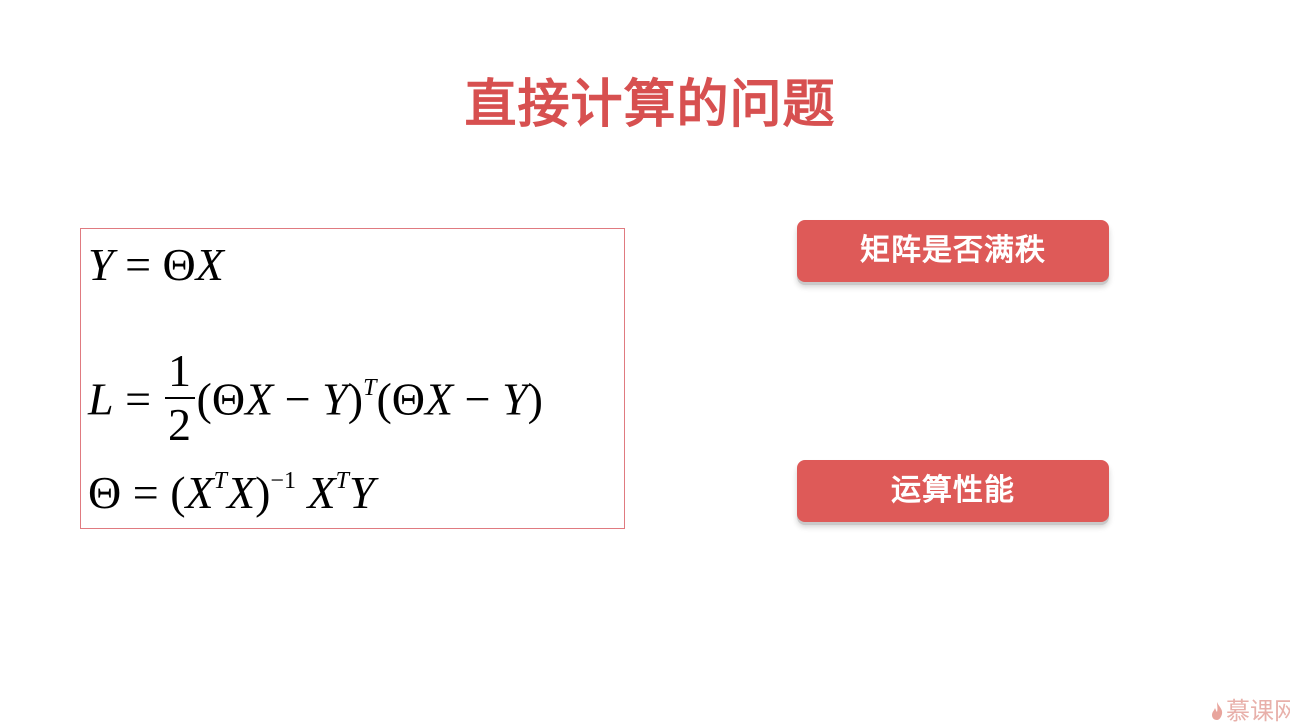 This screenshot has height=725, width=1290. Describe the element at coordinates (1217, 711) in the screenshot. I see `flame-icon` at that location.